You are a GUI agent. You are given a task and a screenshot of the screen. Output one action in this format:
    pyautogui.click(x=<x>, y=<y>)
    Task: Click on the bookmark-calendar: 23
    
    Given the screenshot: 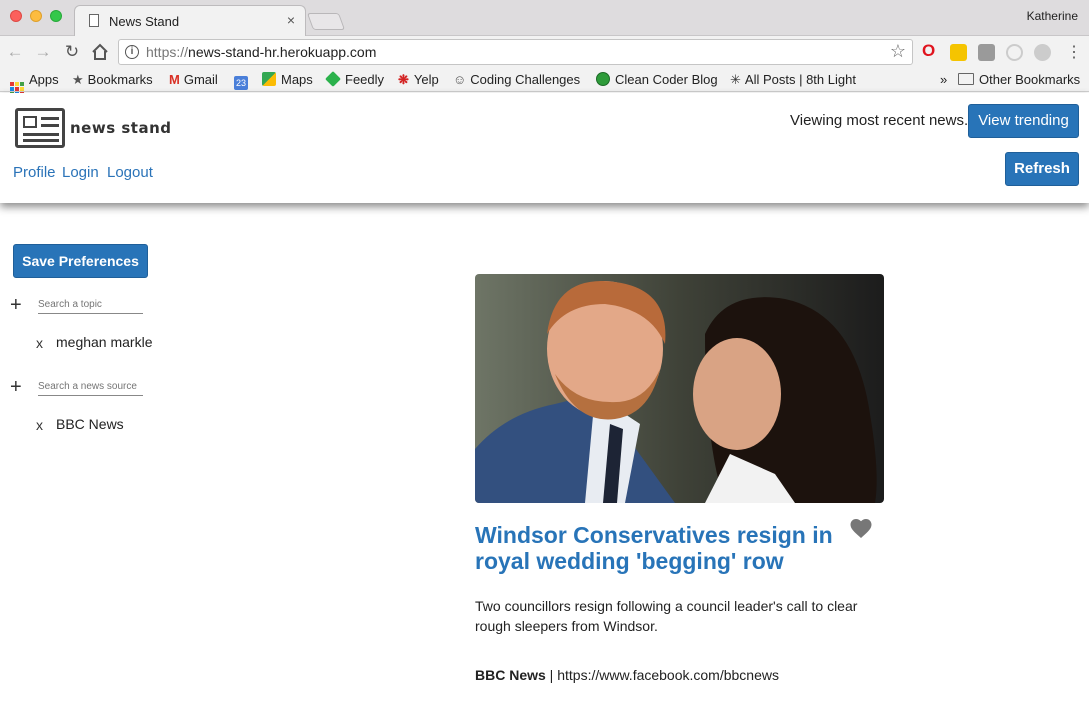 What is the action you would take?
    pyautogui.click(x=241, y=81)
    